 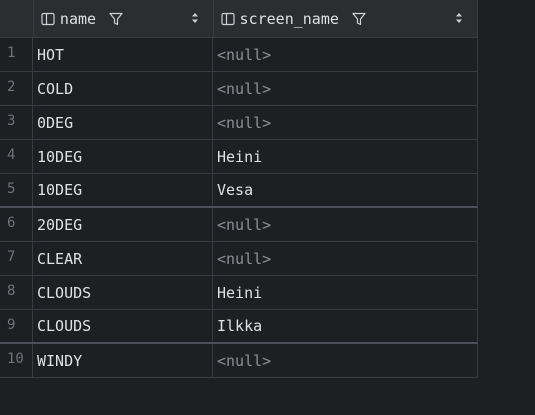 I want to click on grid-header: name screen_name, so click(x=239, y=19).